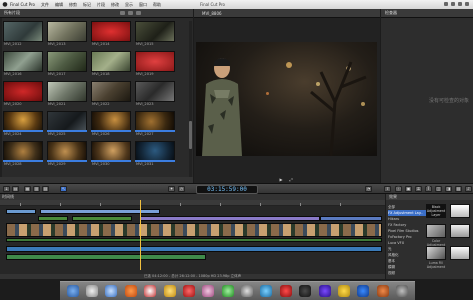 This screenshot has height=300, width=473. I want to click on primary-storyline, so click(194, 230).